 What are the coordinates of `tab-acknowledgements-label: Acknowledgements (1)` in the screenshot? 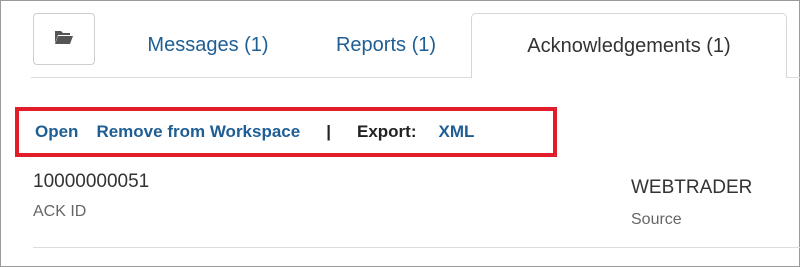 It's located at (629, 45).